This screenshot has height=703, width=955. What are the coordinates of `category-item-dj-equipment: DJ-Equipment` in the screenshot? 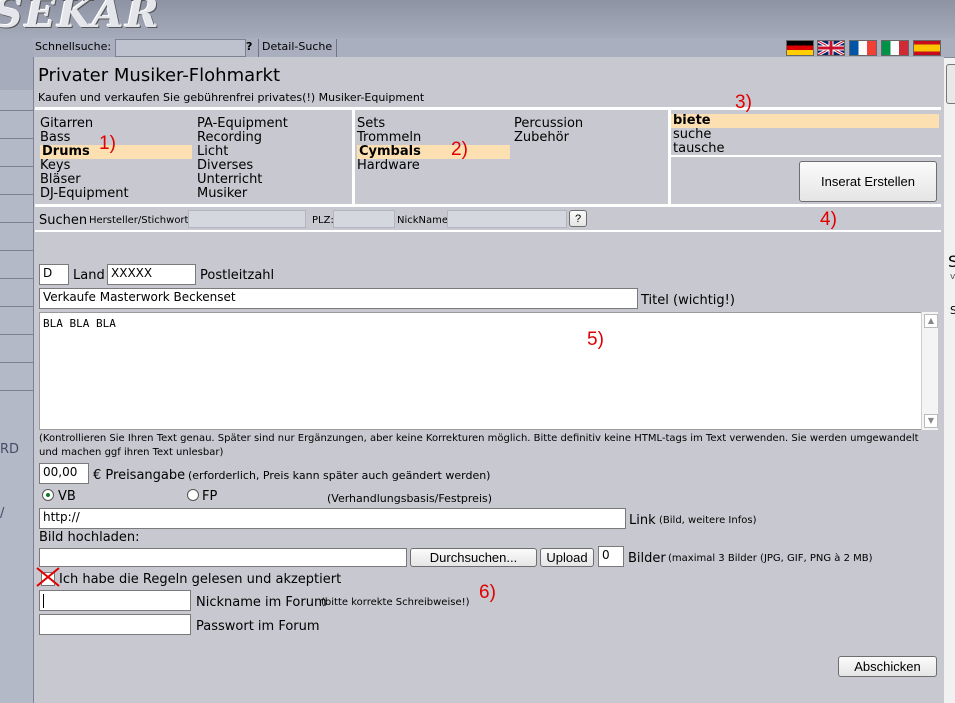 It's located at (116, 194).